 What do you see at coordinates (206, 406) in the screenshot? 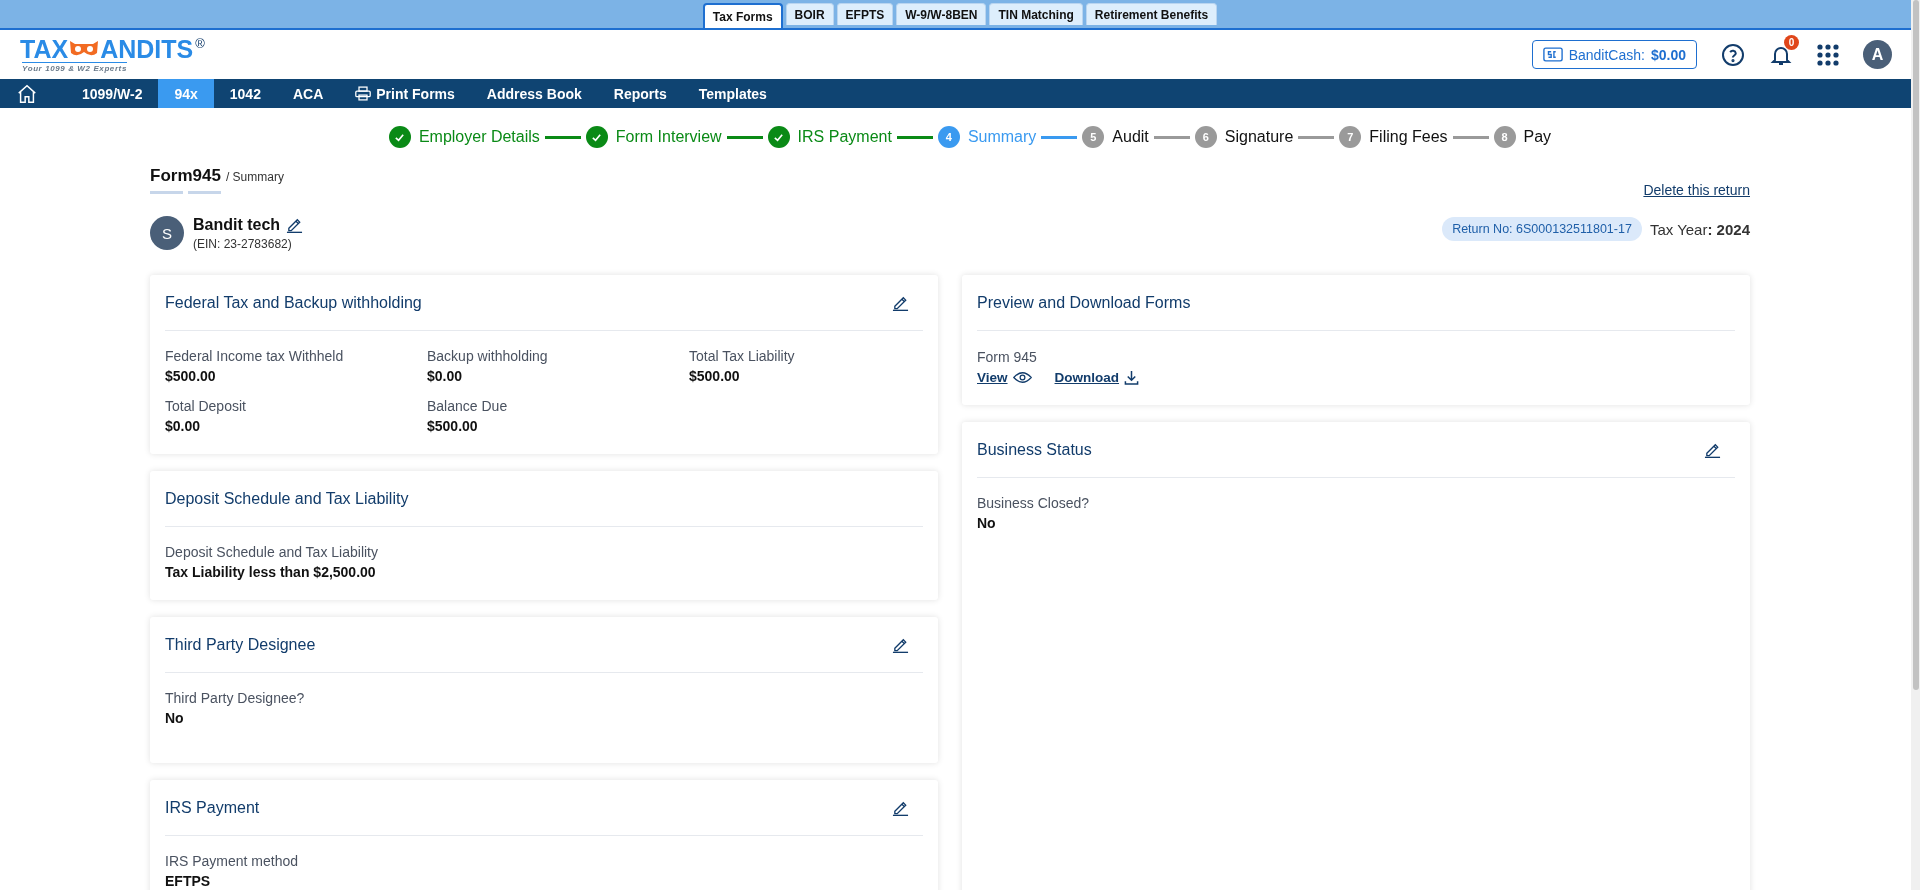
I see `field-label: Total Deposit` at bounding box center [206, 406].